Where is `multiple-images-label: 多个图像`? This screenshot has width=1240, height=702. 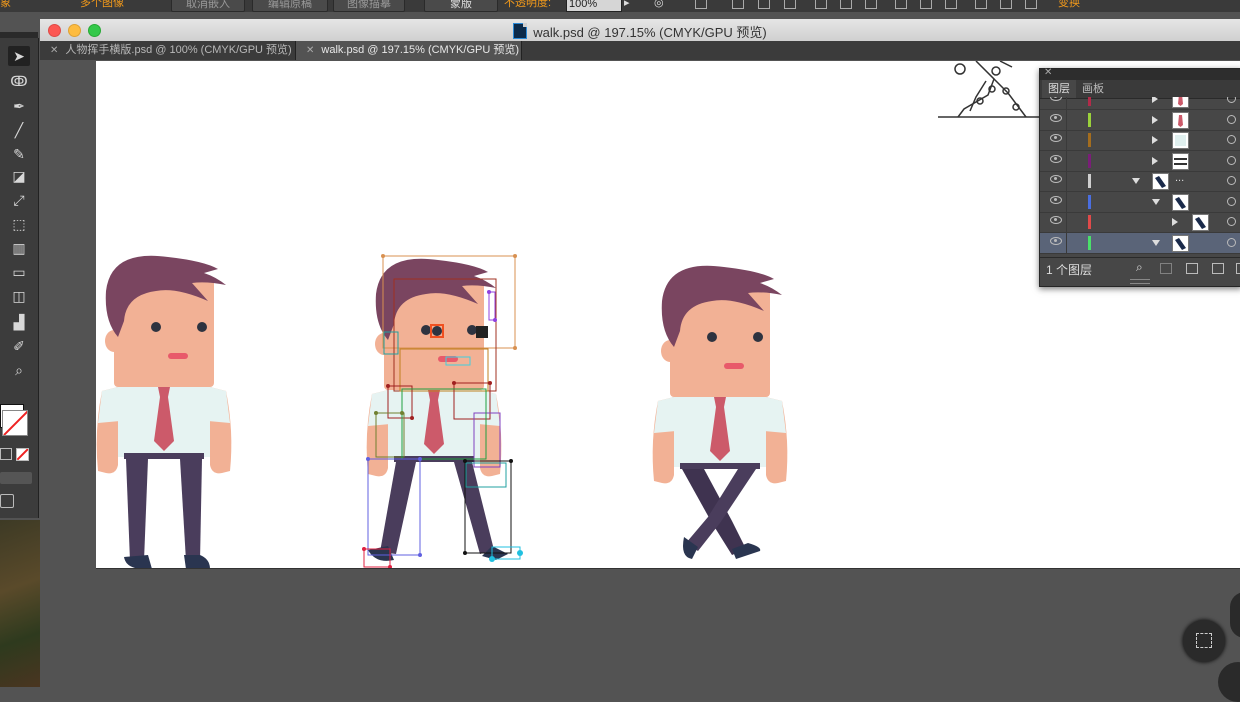
multiple-images-label: 多个图像 is located at coordinates (102, 5).